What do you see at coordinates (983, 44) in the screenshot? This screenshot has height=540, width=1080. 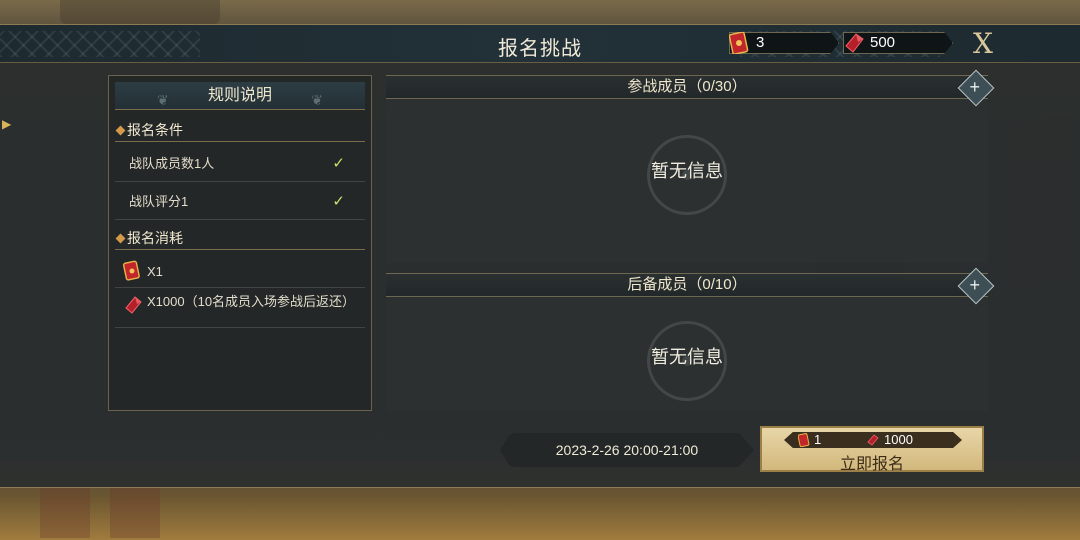 I see `close-button: X` at bounding box center [983, 44].